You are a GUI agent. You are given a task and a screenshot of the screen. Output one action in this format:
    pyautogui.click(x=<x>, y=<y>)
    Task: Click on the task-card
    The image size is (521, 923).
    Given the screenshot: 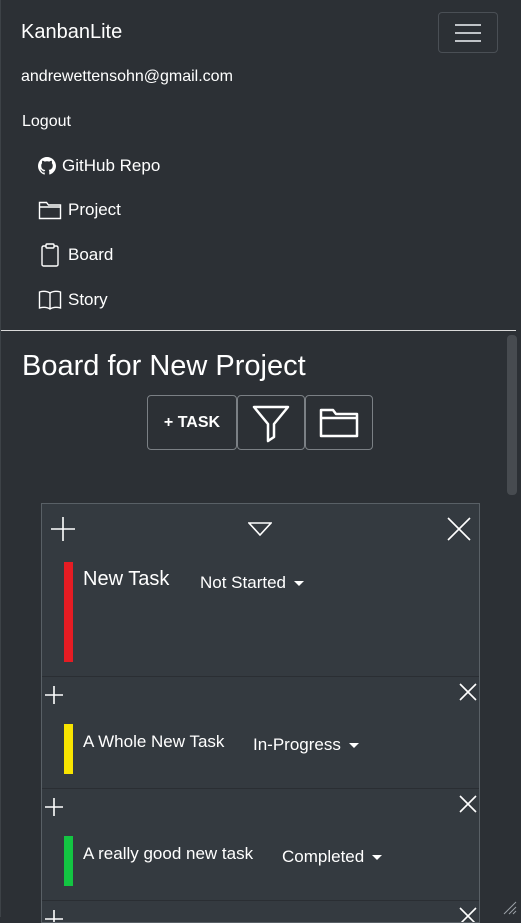 What is the action you would take?
    pyautogui.click(x=260, y=912)
    